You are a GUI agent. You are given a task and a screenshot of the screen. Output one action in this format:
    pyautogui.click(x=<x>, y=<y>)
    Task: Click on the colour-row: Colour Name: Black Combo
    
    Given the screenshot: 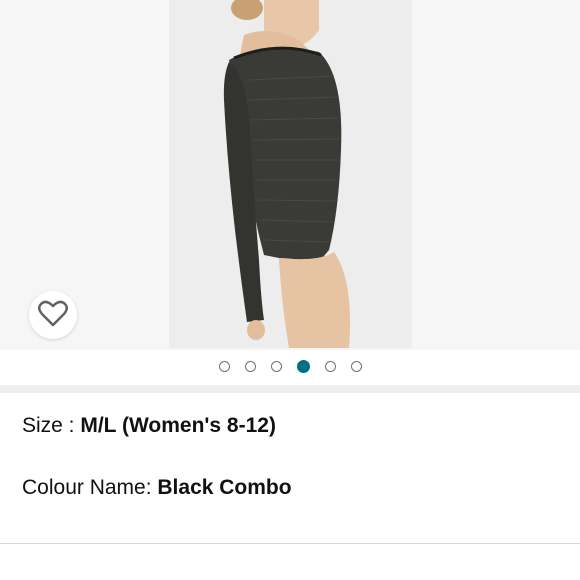 What is the action you would take?
    pyautogui.click(x=157, y=488)
    